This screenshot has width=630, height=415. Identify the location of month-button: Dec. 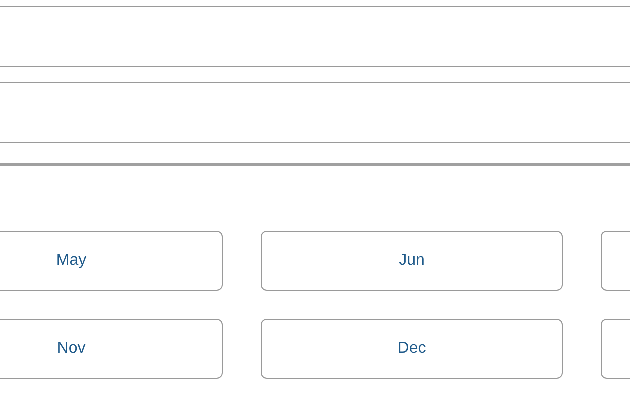
(412, 349).